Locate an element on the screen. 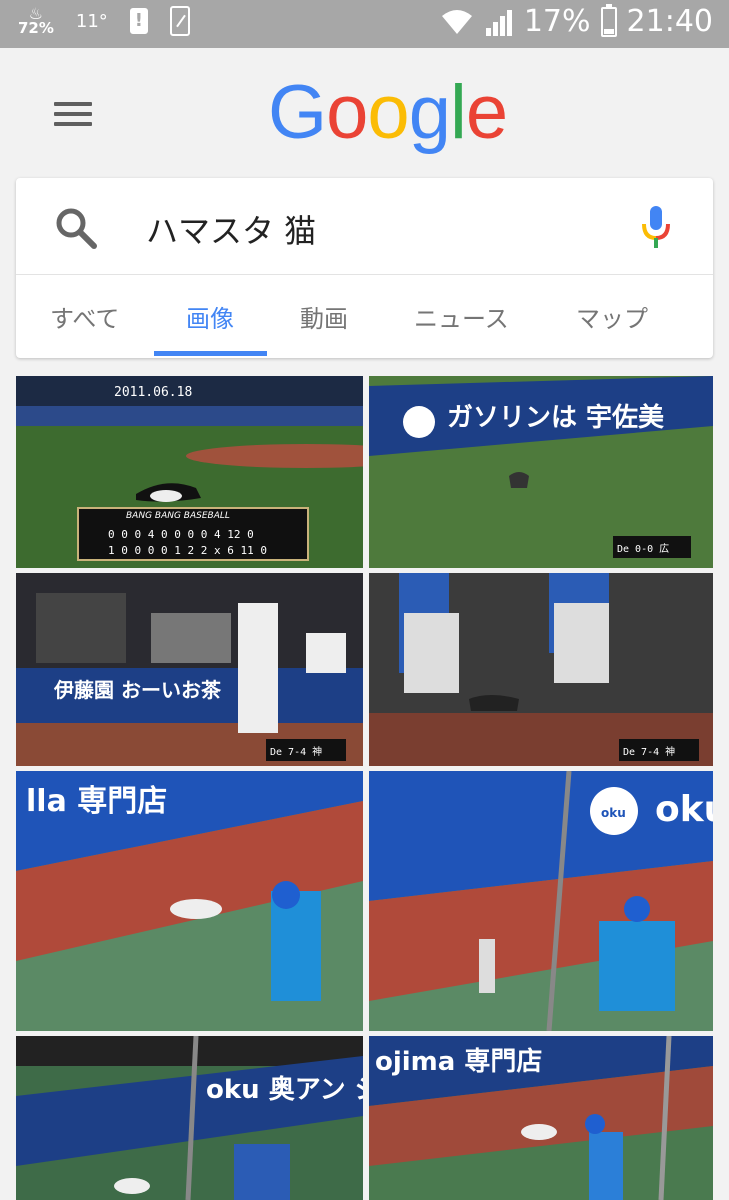 The width and height of the screenshot is (729, 1200). image-result: ガソリンは 宇佐美 De 0-0 広 is located at coordinates (541, 472).